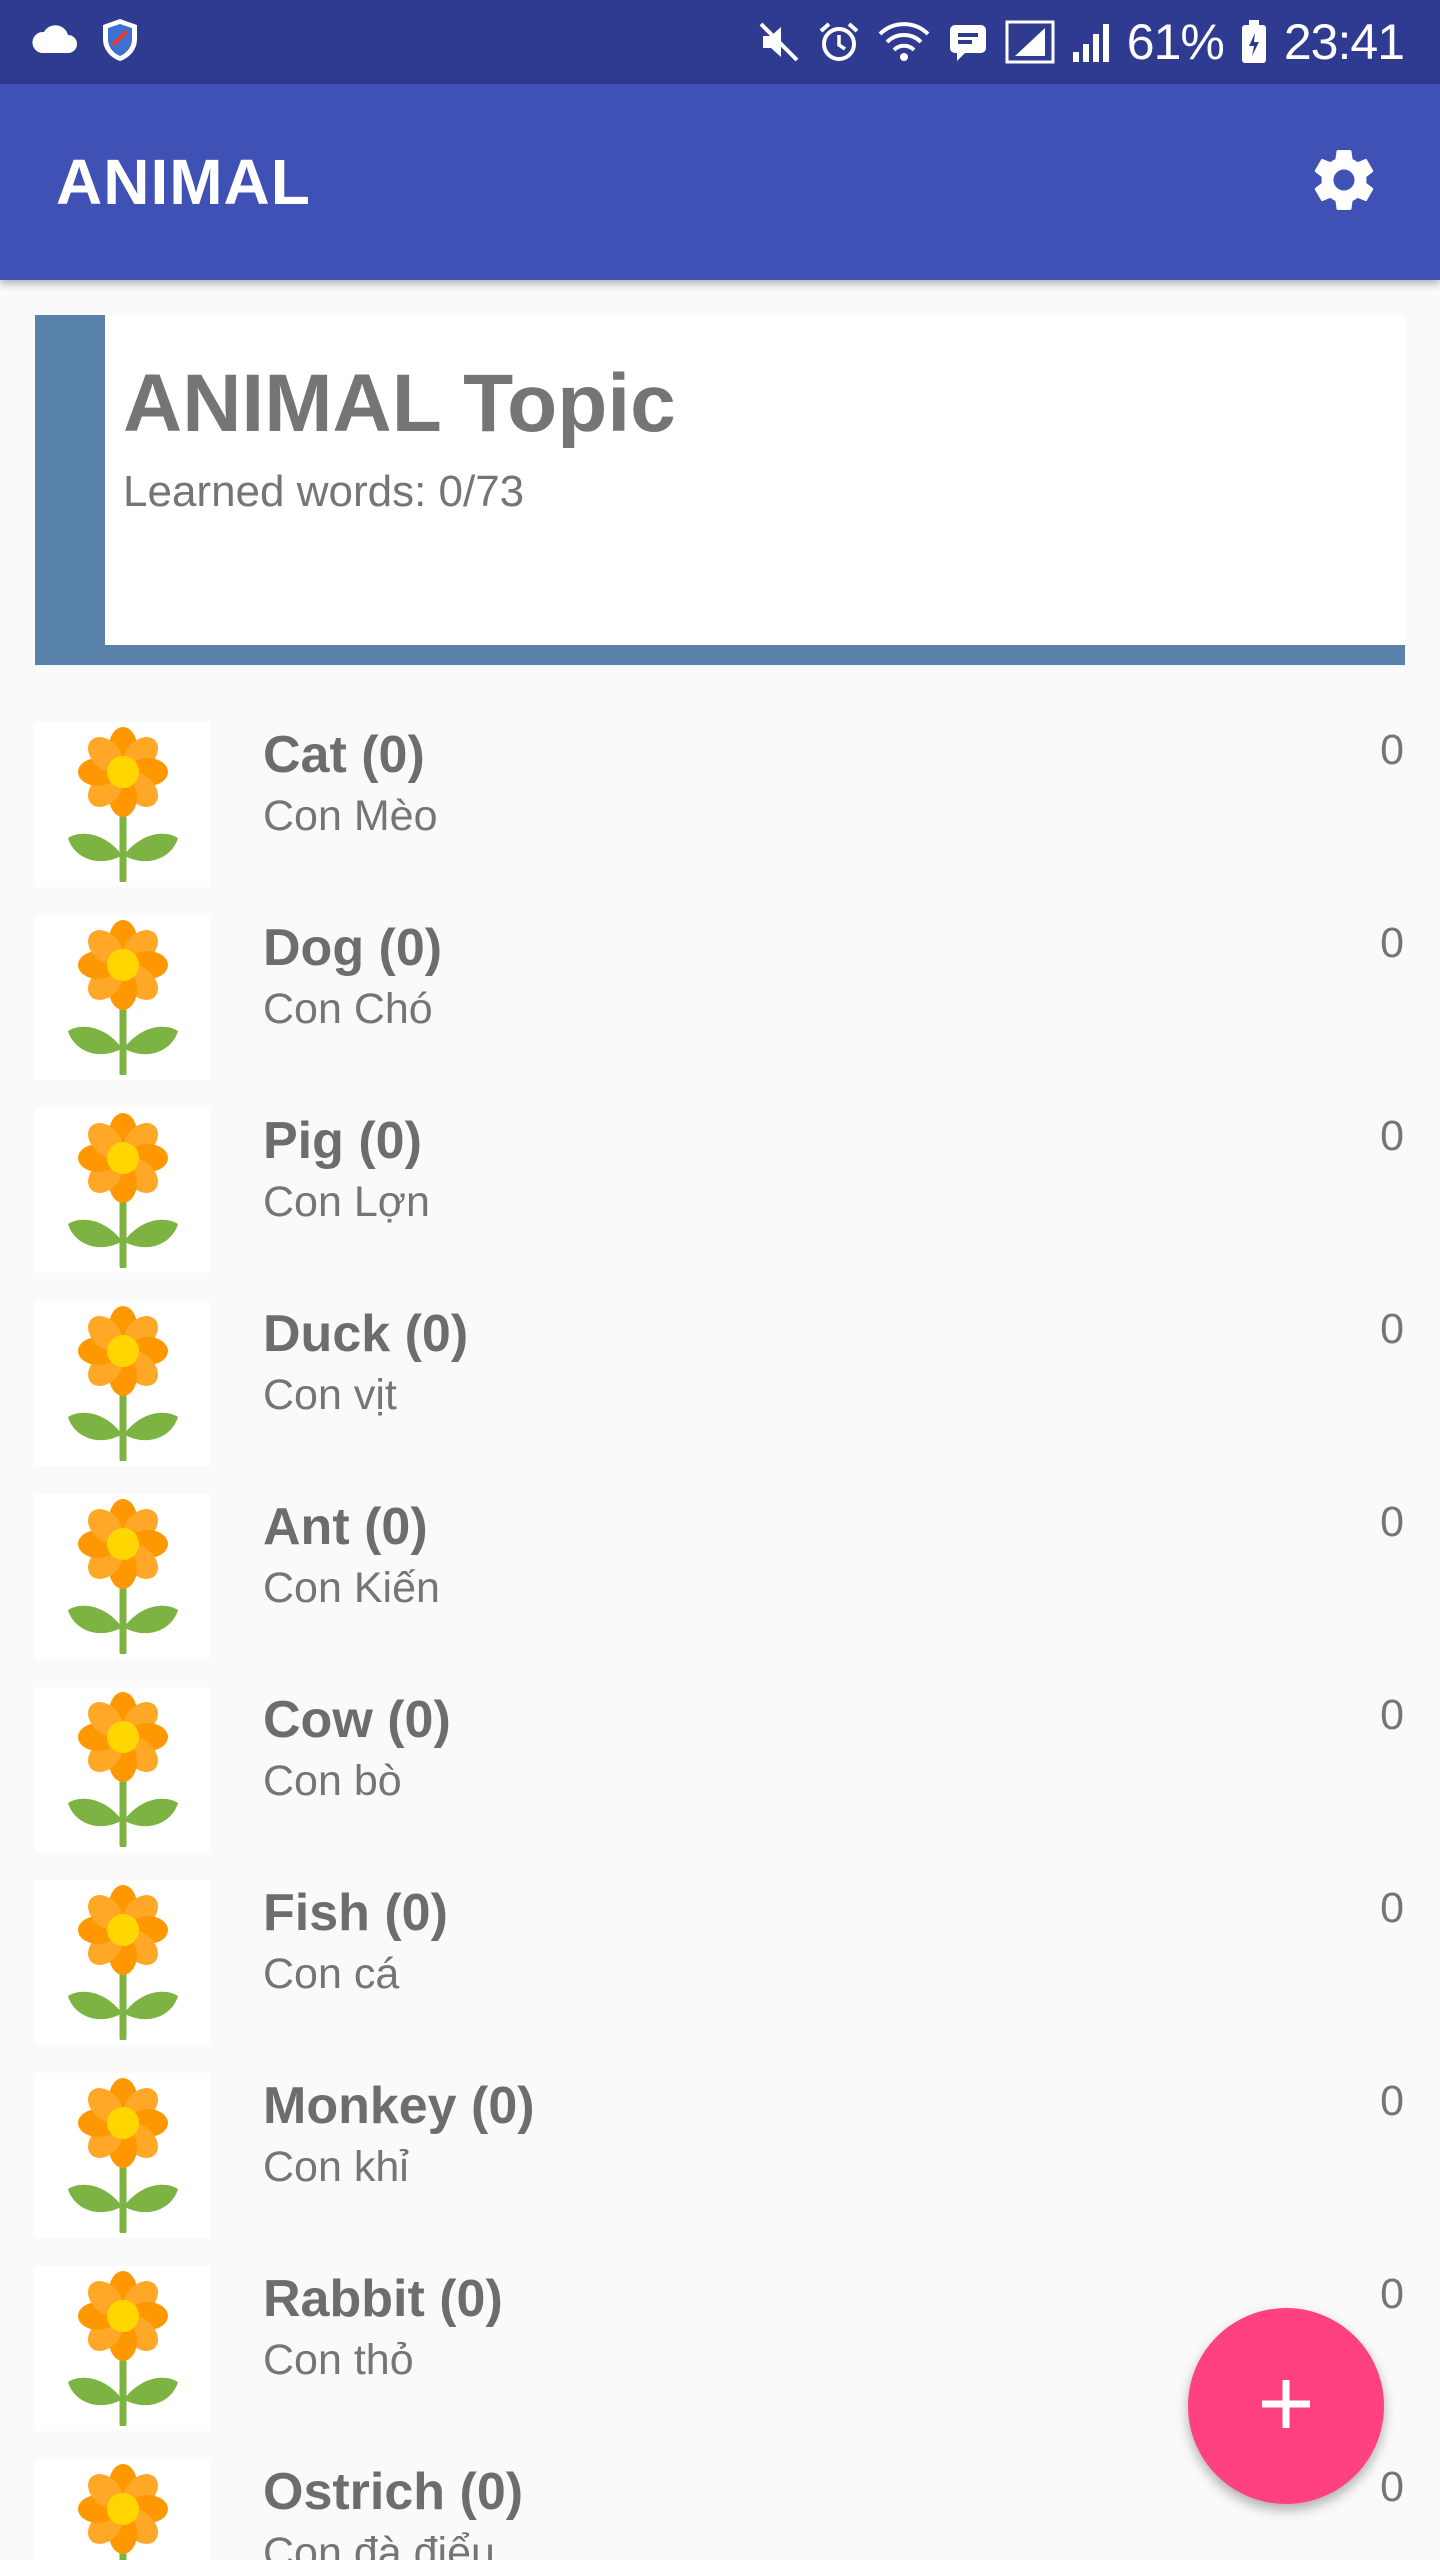 Image resolution: width=1440 pixels, height=2560 pixels. I want to click on word-text: Dog (0) Con Chó, so click(352, 976).